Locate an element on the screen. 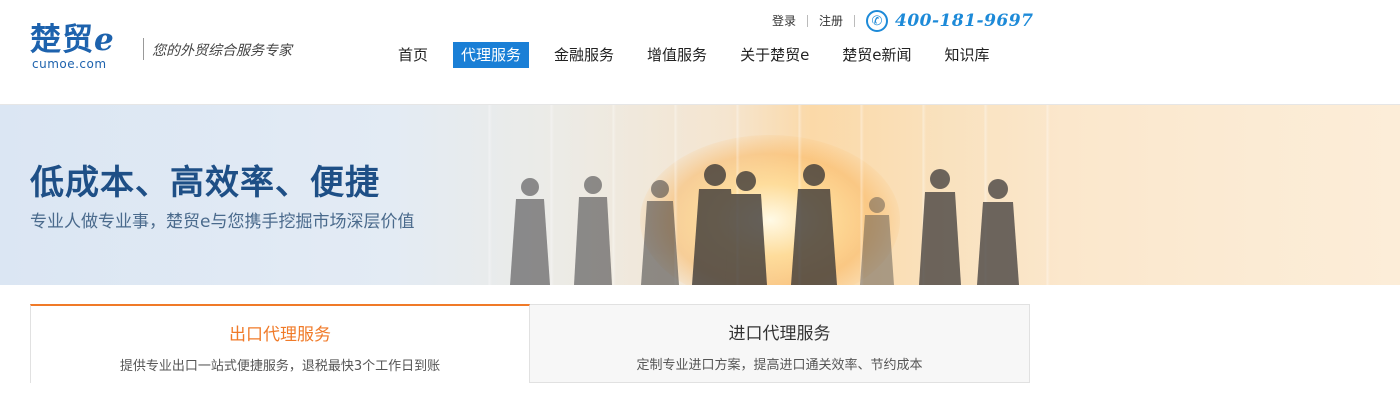 The width and height of the screenshot is (1400, 405). tab-title: 进口代理服务 is located at coordinates (779, 334).